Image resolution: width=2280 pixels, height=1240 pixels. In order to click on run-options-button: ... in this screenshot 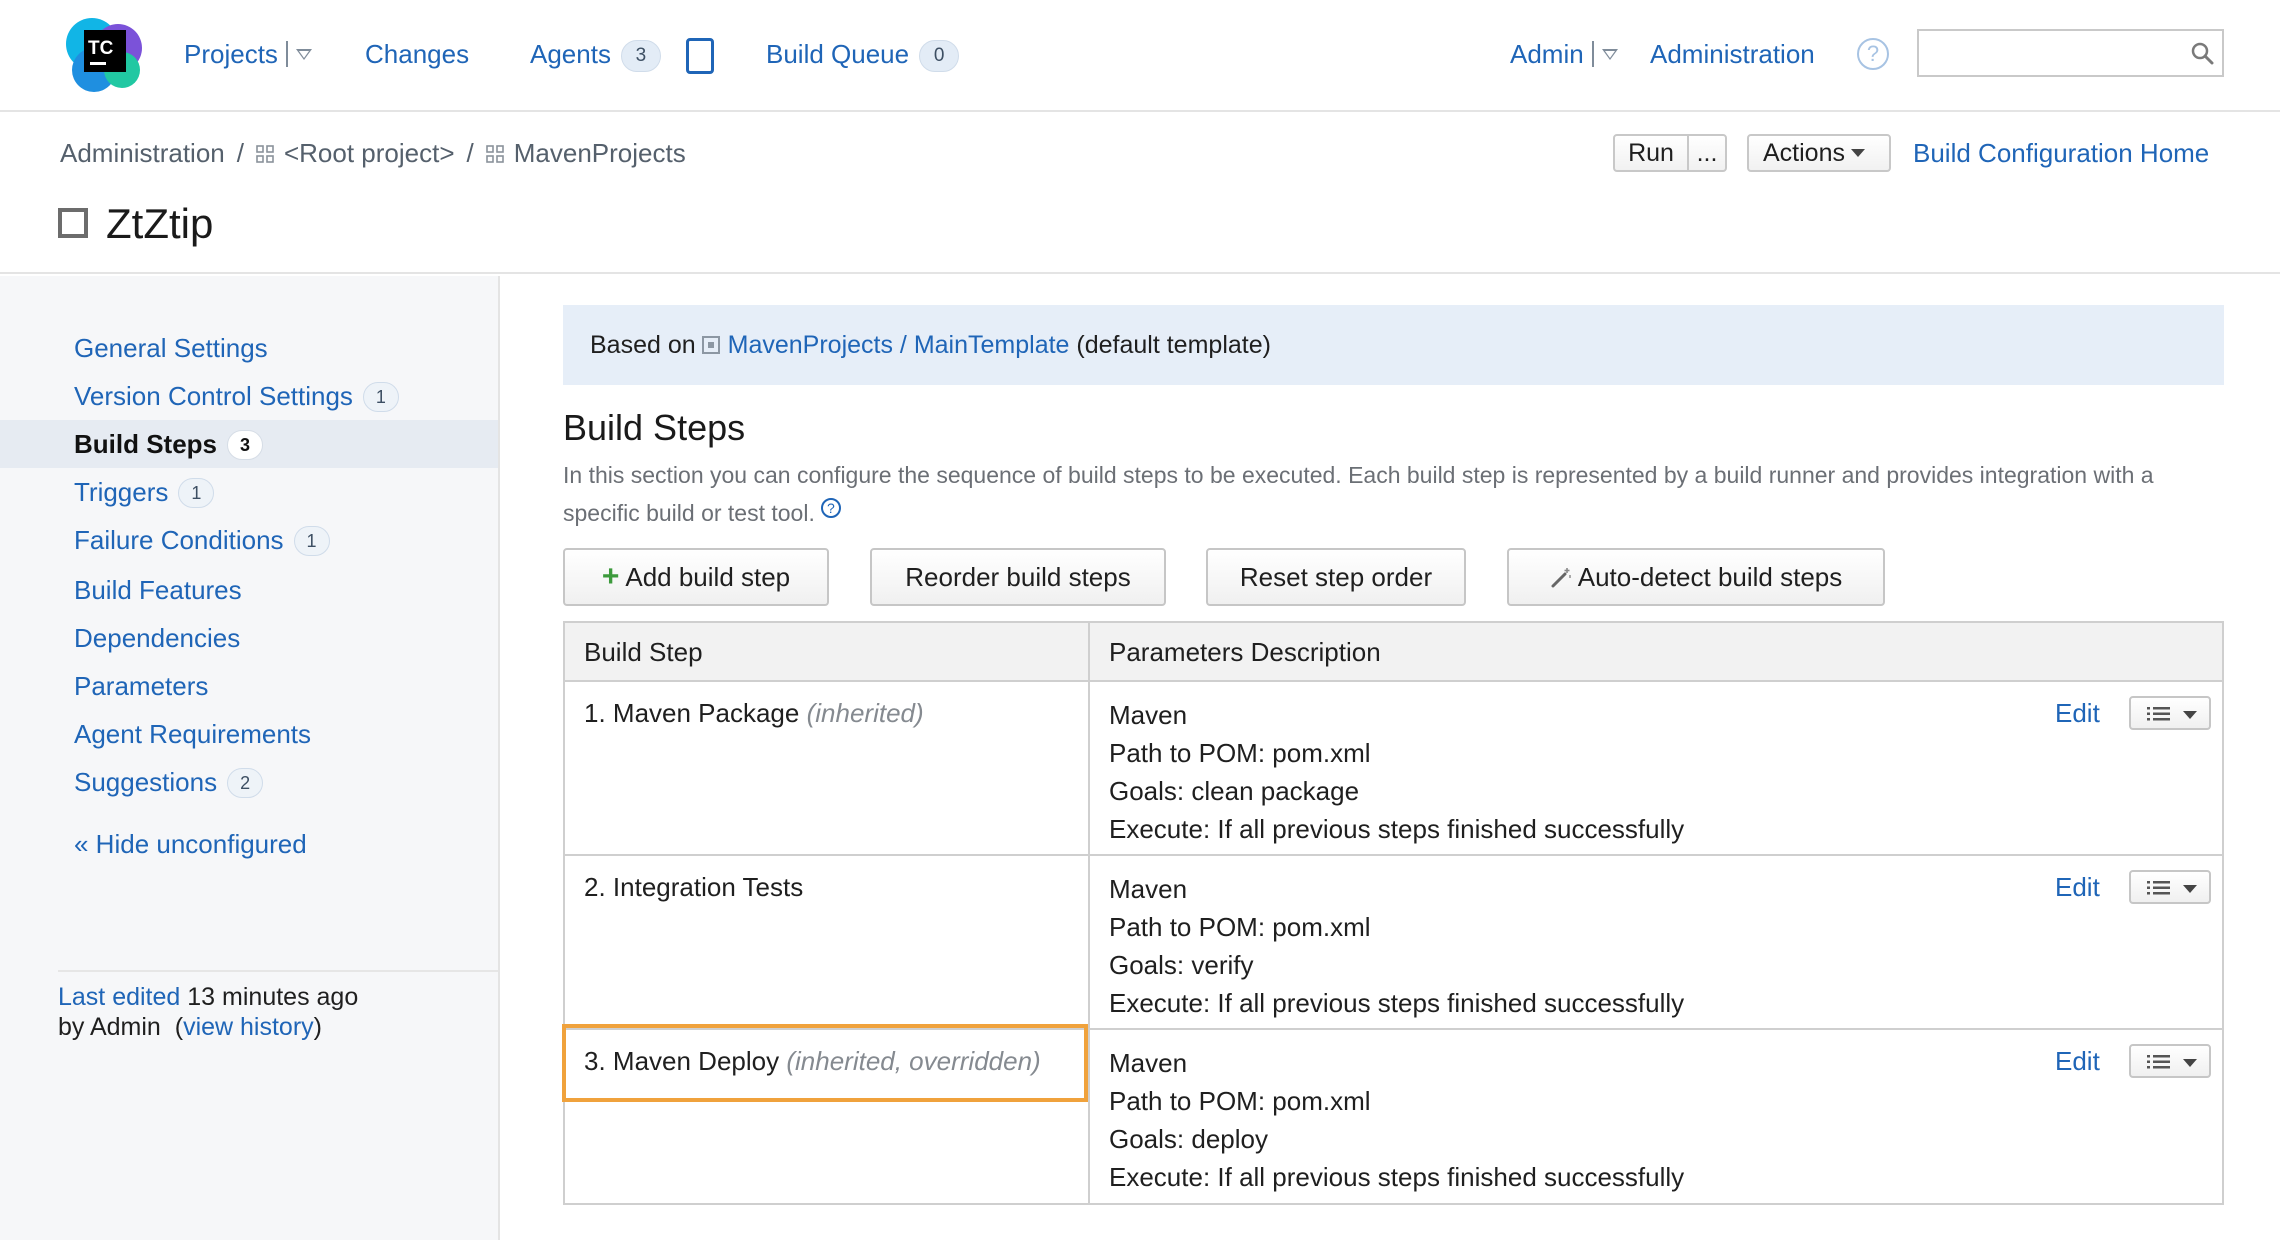, I will do `click(1707, 153)`.